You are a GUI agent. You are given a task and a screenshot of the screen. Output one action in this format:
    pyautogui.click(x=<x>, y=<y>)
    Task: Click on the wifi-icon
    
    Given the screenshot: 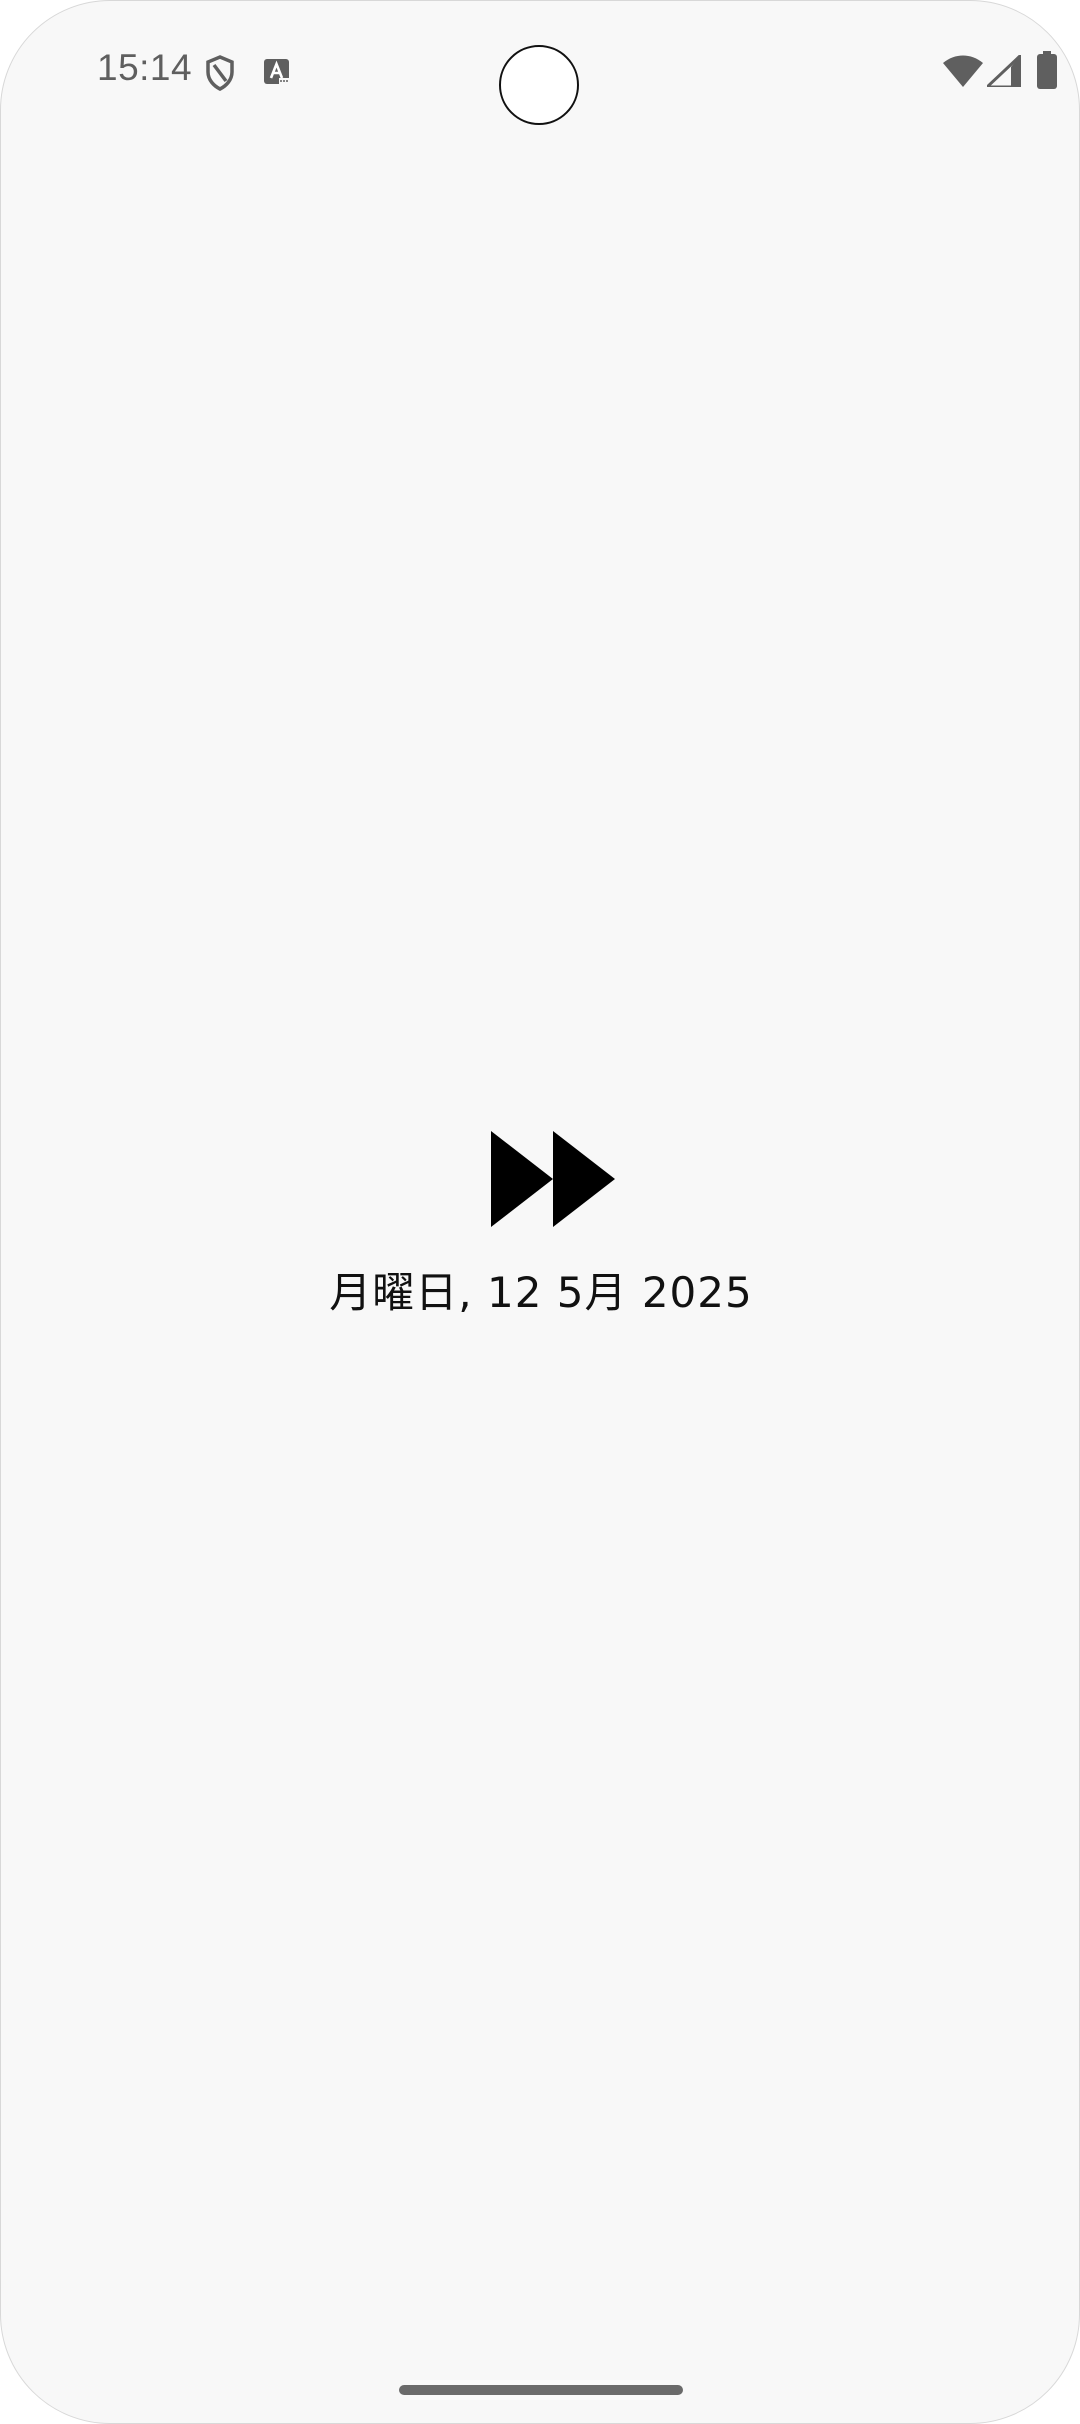 What is the action you would take?
    pyautogui.click(x=963, y=71)
    